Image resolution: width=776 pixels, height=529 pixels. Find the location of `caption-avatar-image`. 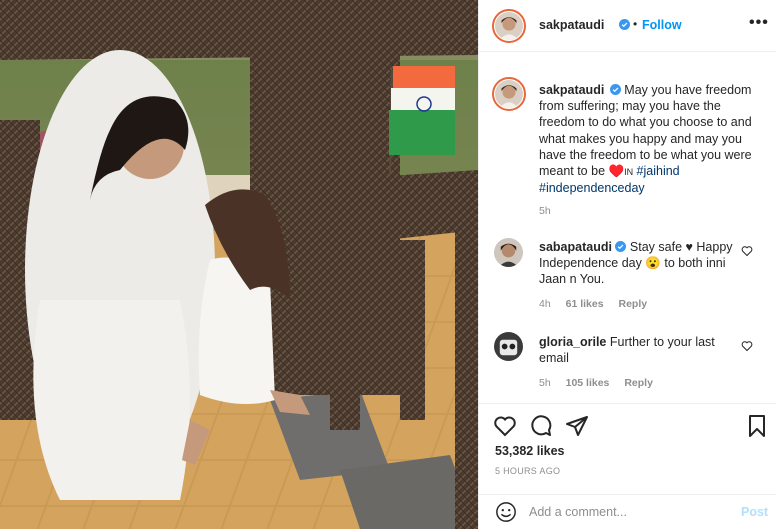

caption-avatar-image is located at coordinates (509, 94).